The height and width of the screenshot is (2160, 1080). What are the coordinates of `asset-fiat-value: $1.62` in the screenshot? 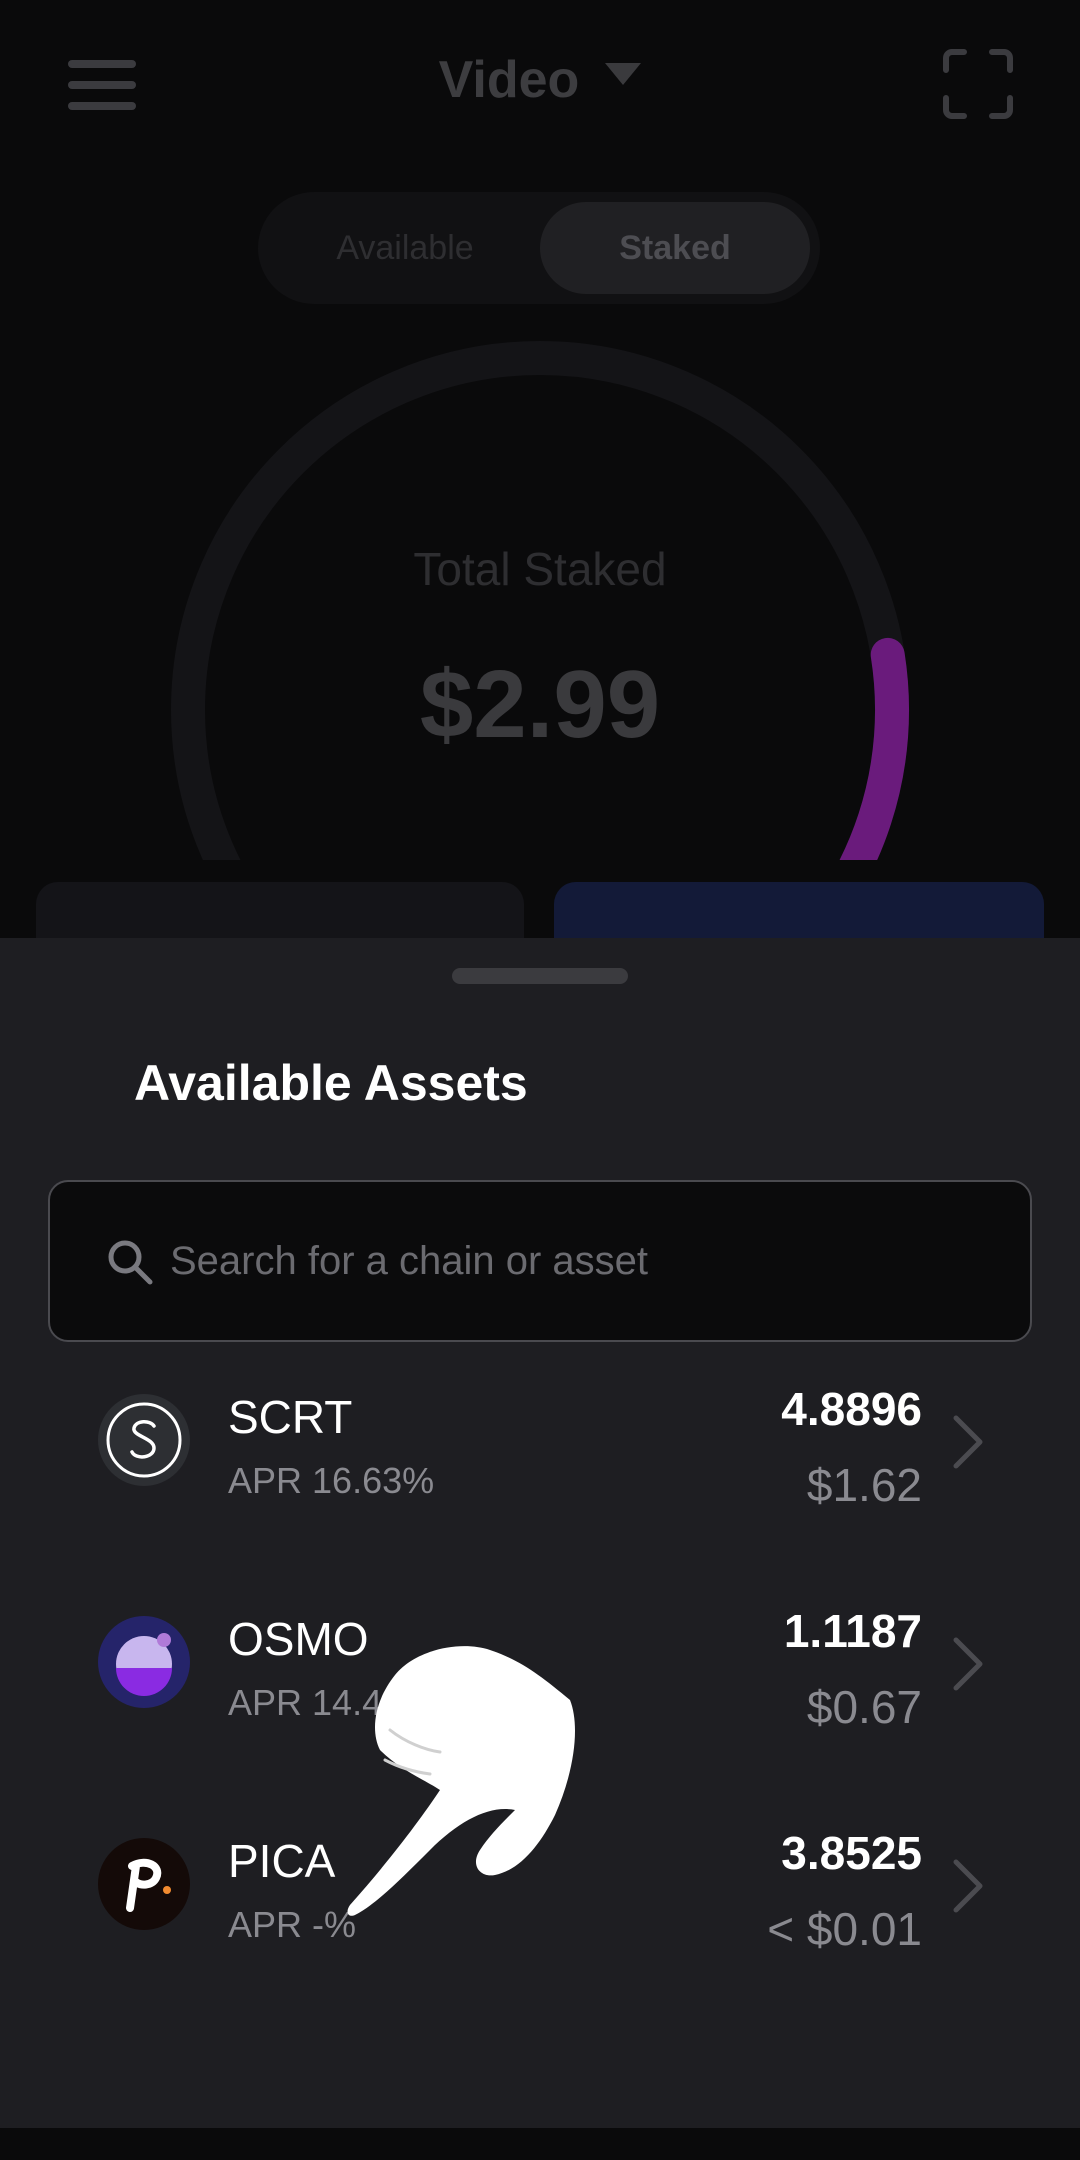 It's located at (864, 1485).